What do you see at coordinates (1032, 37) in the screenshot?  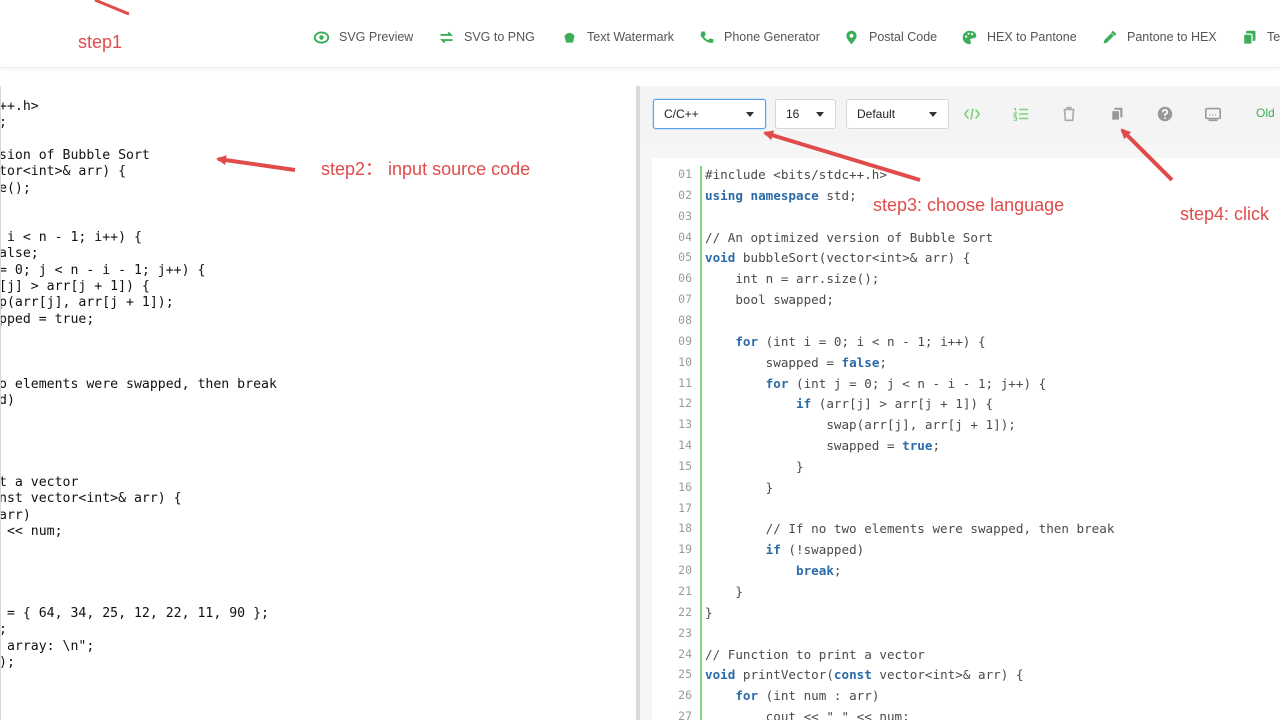 I see `nav-label: HEX to Pantone` at bounding box center [1032, 37].